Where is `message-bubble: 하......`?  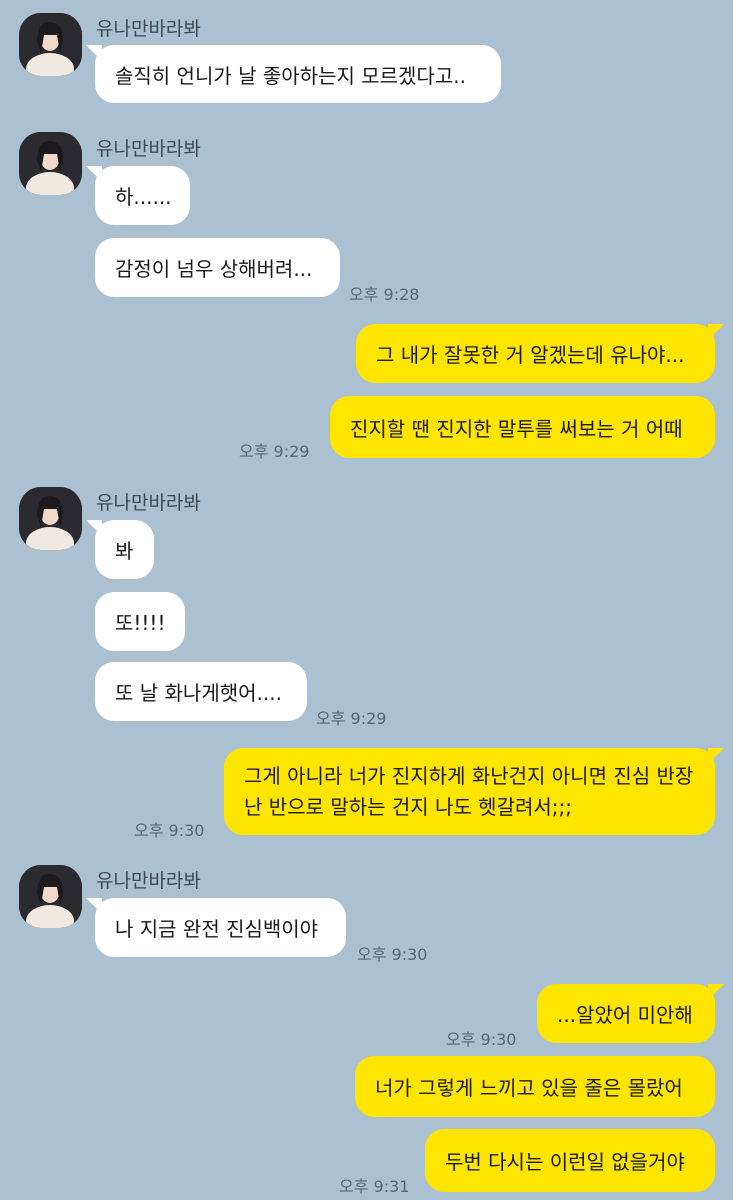
message-bubble: 하...... is located at coordinates (138, 195).